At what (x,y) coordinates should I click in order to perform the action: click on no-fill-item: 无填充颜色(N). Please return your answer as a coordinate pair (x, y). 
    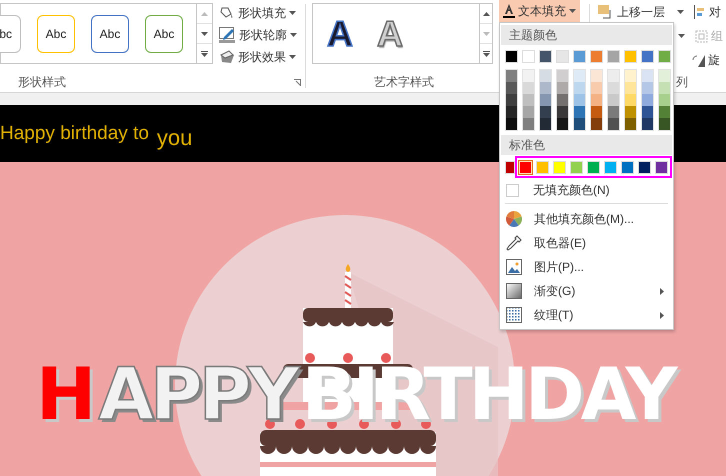
    Looking at the image, I should click on (586, 190).